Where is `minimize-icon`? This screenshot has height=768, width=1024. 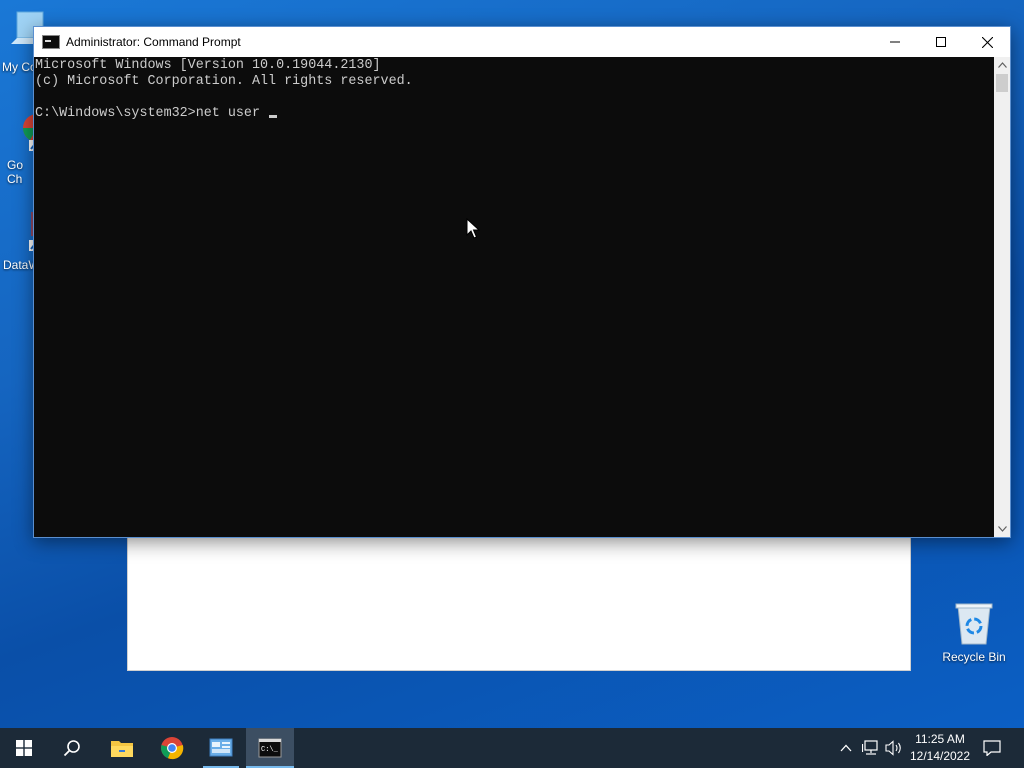 minimize-icon is located at coordinates (895, 42).